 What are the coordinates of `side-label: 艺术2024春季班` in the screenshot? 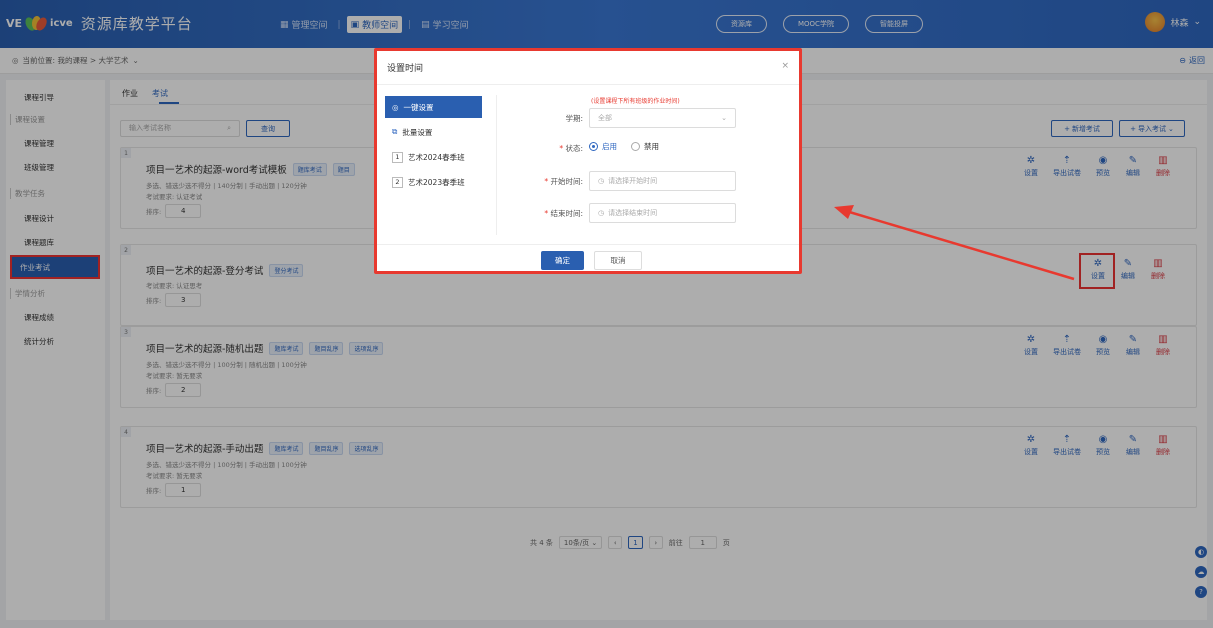 It's located at (436, 157).